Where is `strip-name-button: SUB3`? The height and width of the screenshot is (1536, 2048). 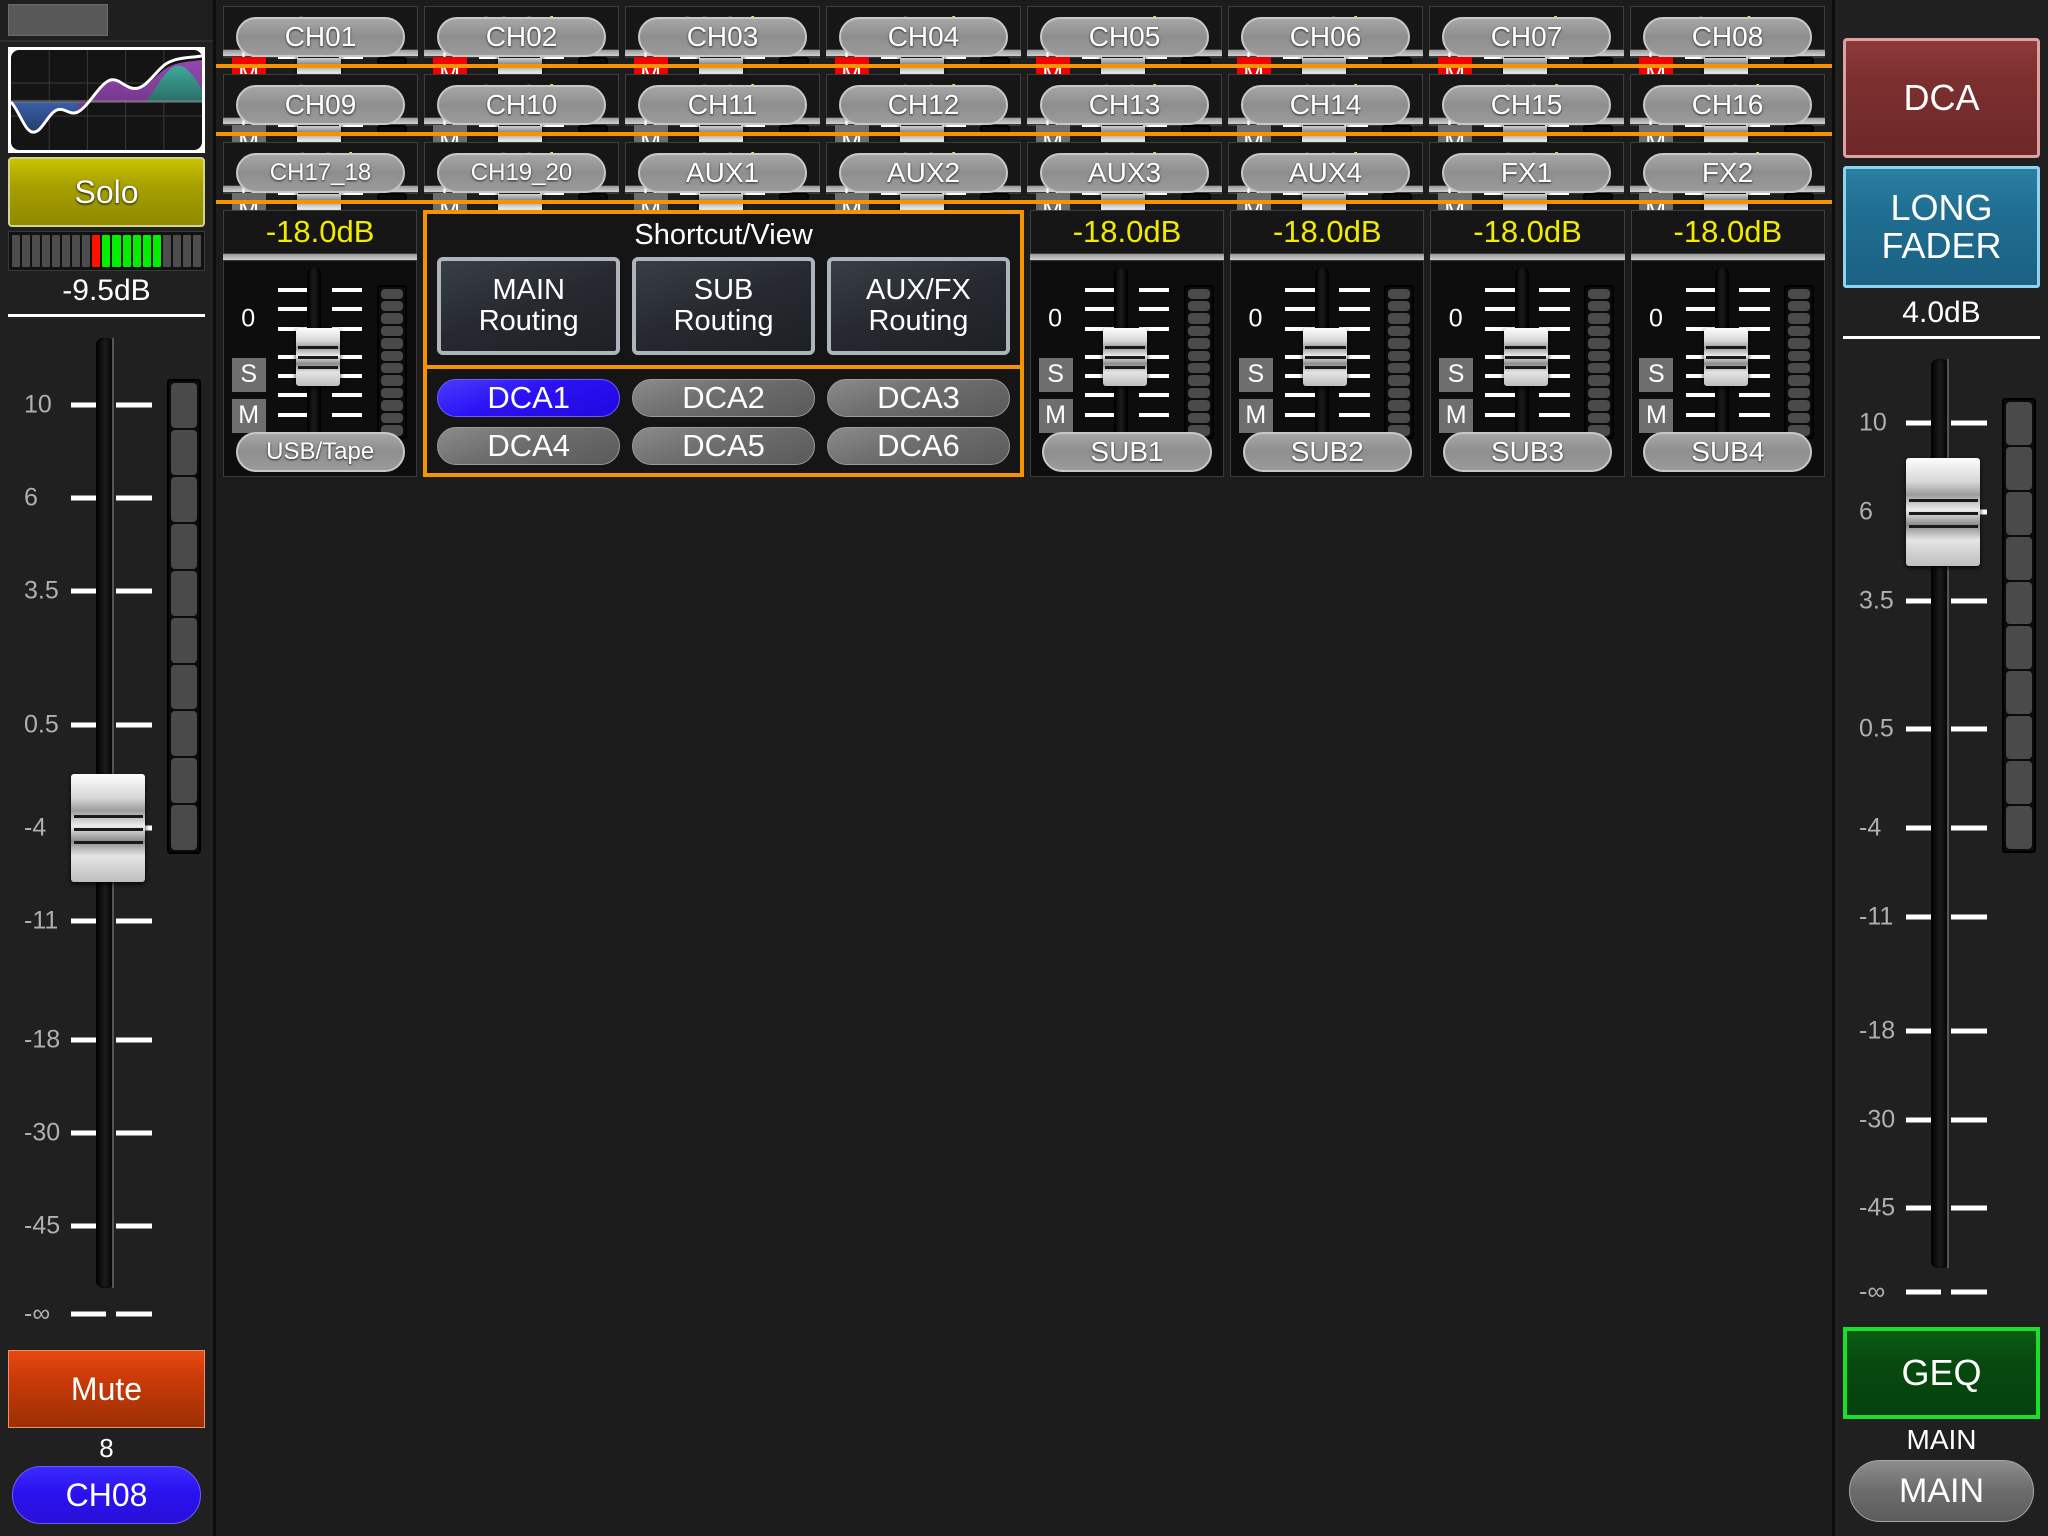 strip-name-button: SUB3 is located at coordinates (1527, 451).